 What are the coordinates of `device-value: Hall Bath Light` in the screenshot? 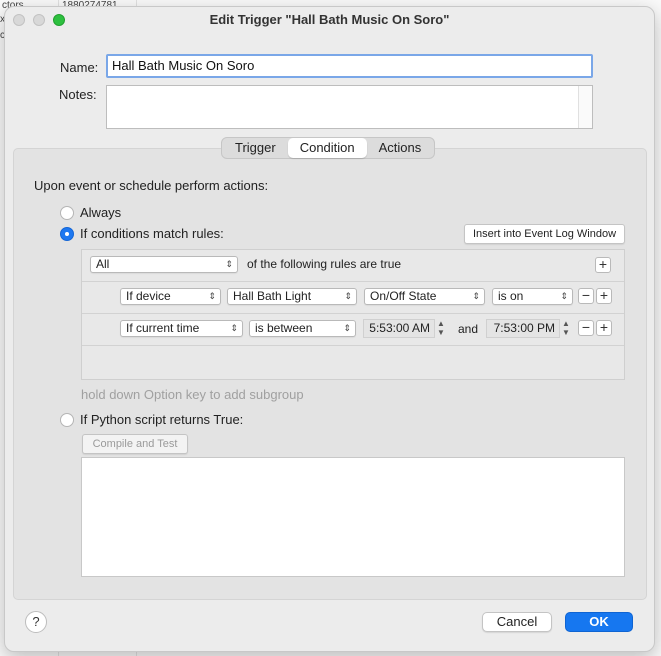 It's located at (272, 296).